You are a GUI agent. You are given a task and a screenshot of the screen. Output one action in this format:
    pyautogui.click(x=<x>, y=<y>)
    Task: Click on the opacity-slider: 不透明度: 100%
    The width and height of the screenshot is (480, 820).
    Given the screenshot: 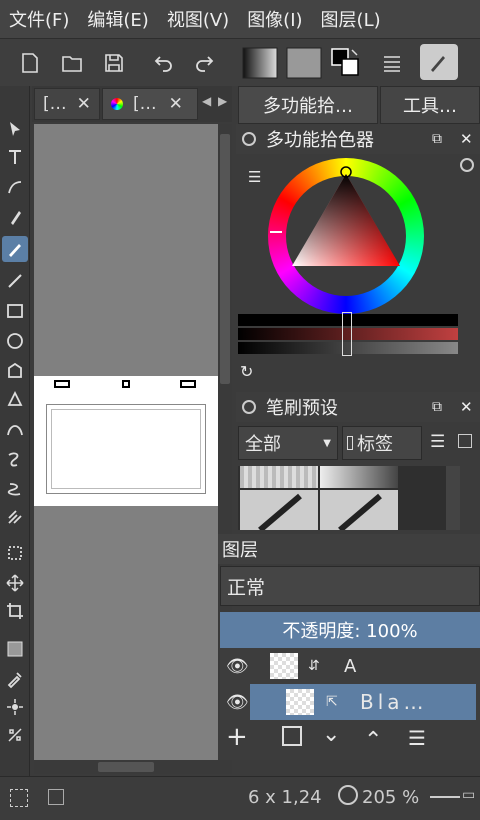 What is the action you would take?
    pyautogui.click(x=350, y=630)
    